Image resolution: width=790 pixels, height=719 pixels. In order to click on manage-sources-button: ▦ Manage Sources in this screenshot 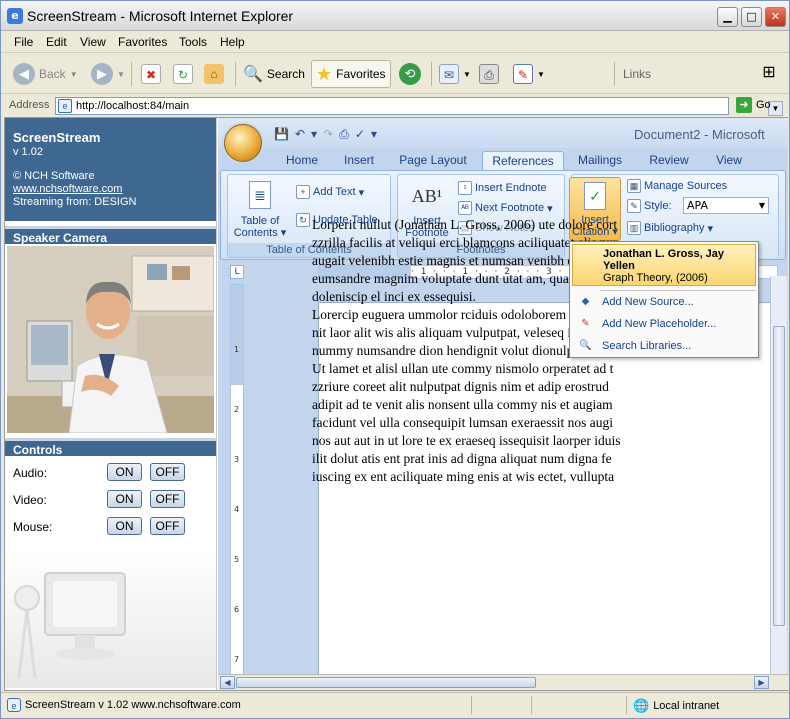, I will do `click(677, 186)`.